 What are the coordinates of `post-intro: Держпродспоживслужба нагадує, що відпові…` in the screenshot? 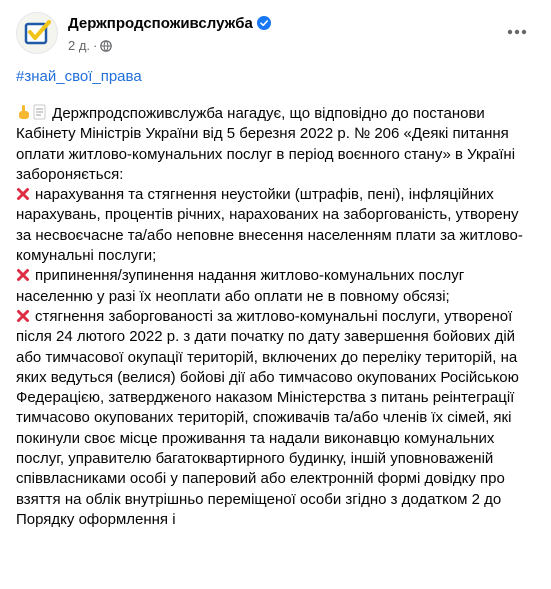 It's located at (276, 144).